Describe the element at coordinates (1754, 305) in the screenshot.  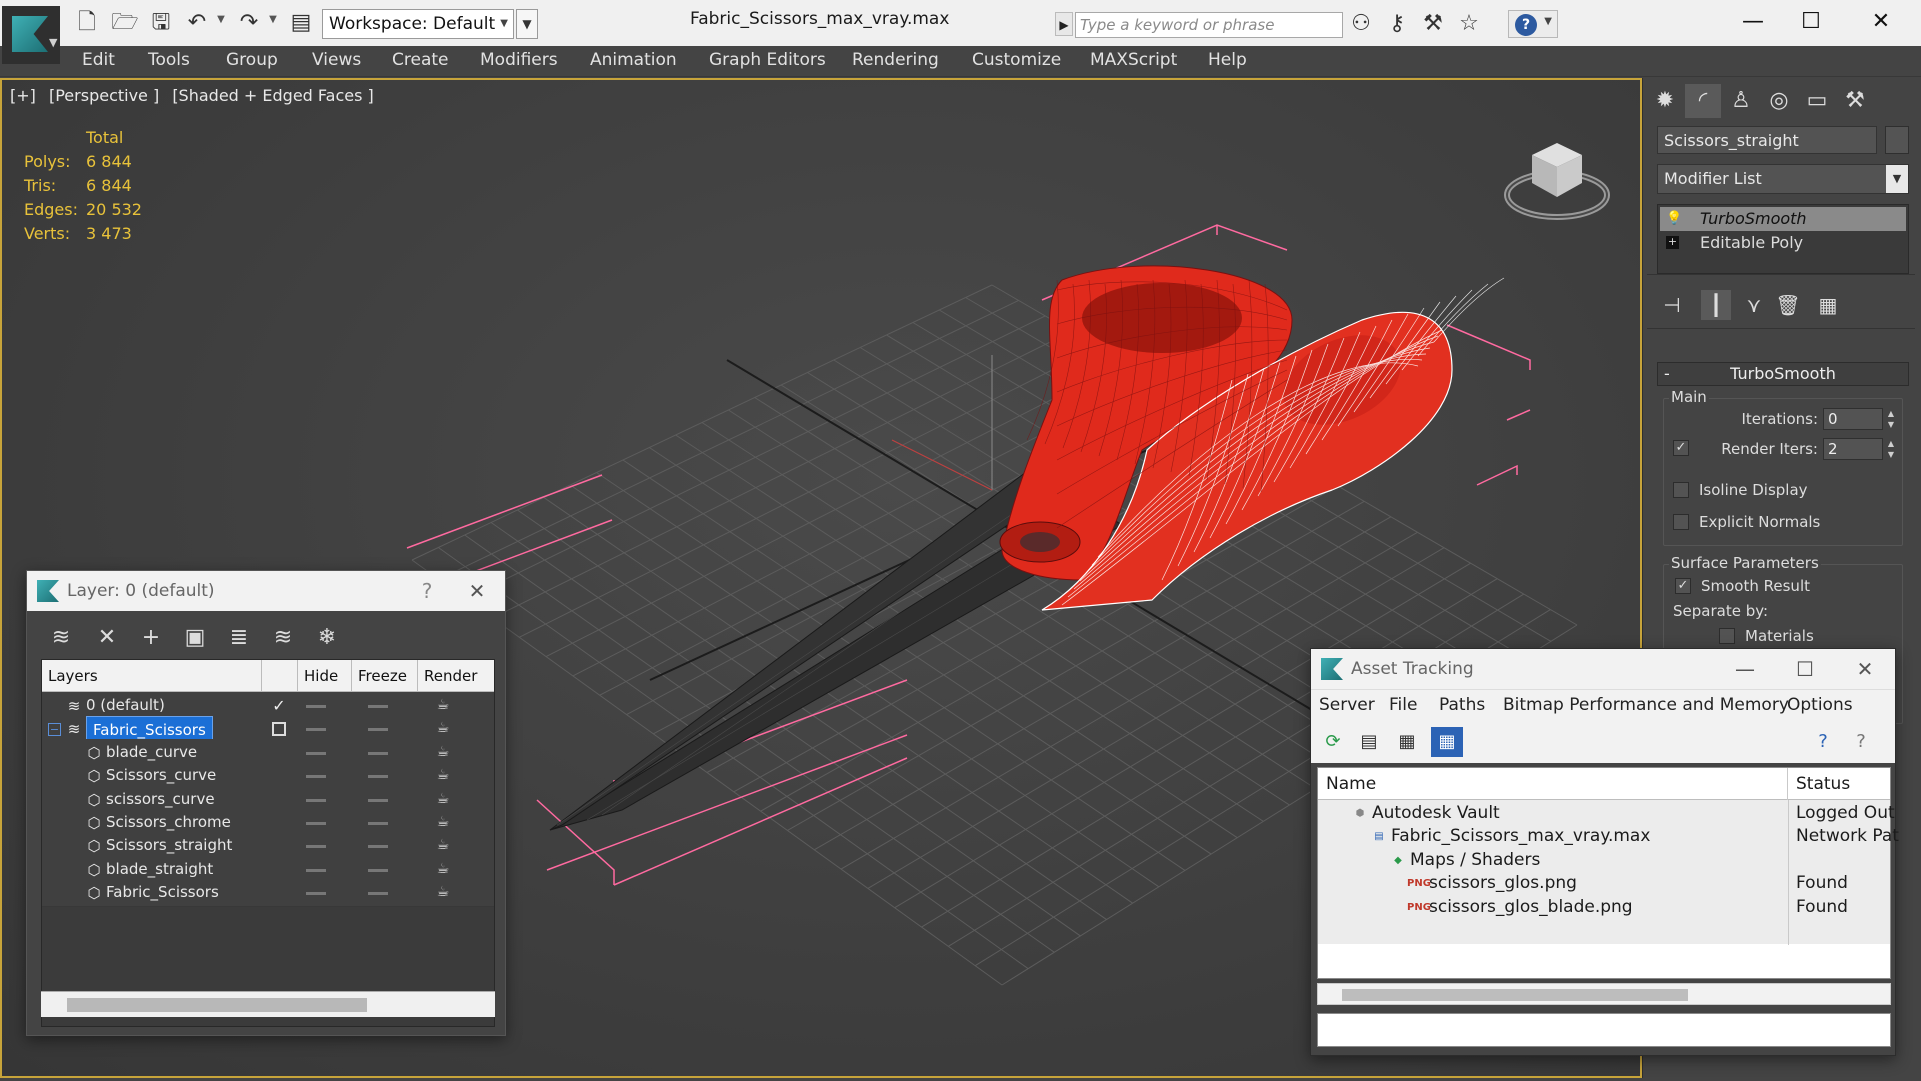
I see `make-unique-icon: ⋎` at that location.